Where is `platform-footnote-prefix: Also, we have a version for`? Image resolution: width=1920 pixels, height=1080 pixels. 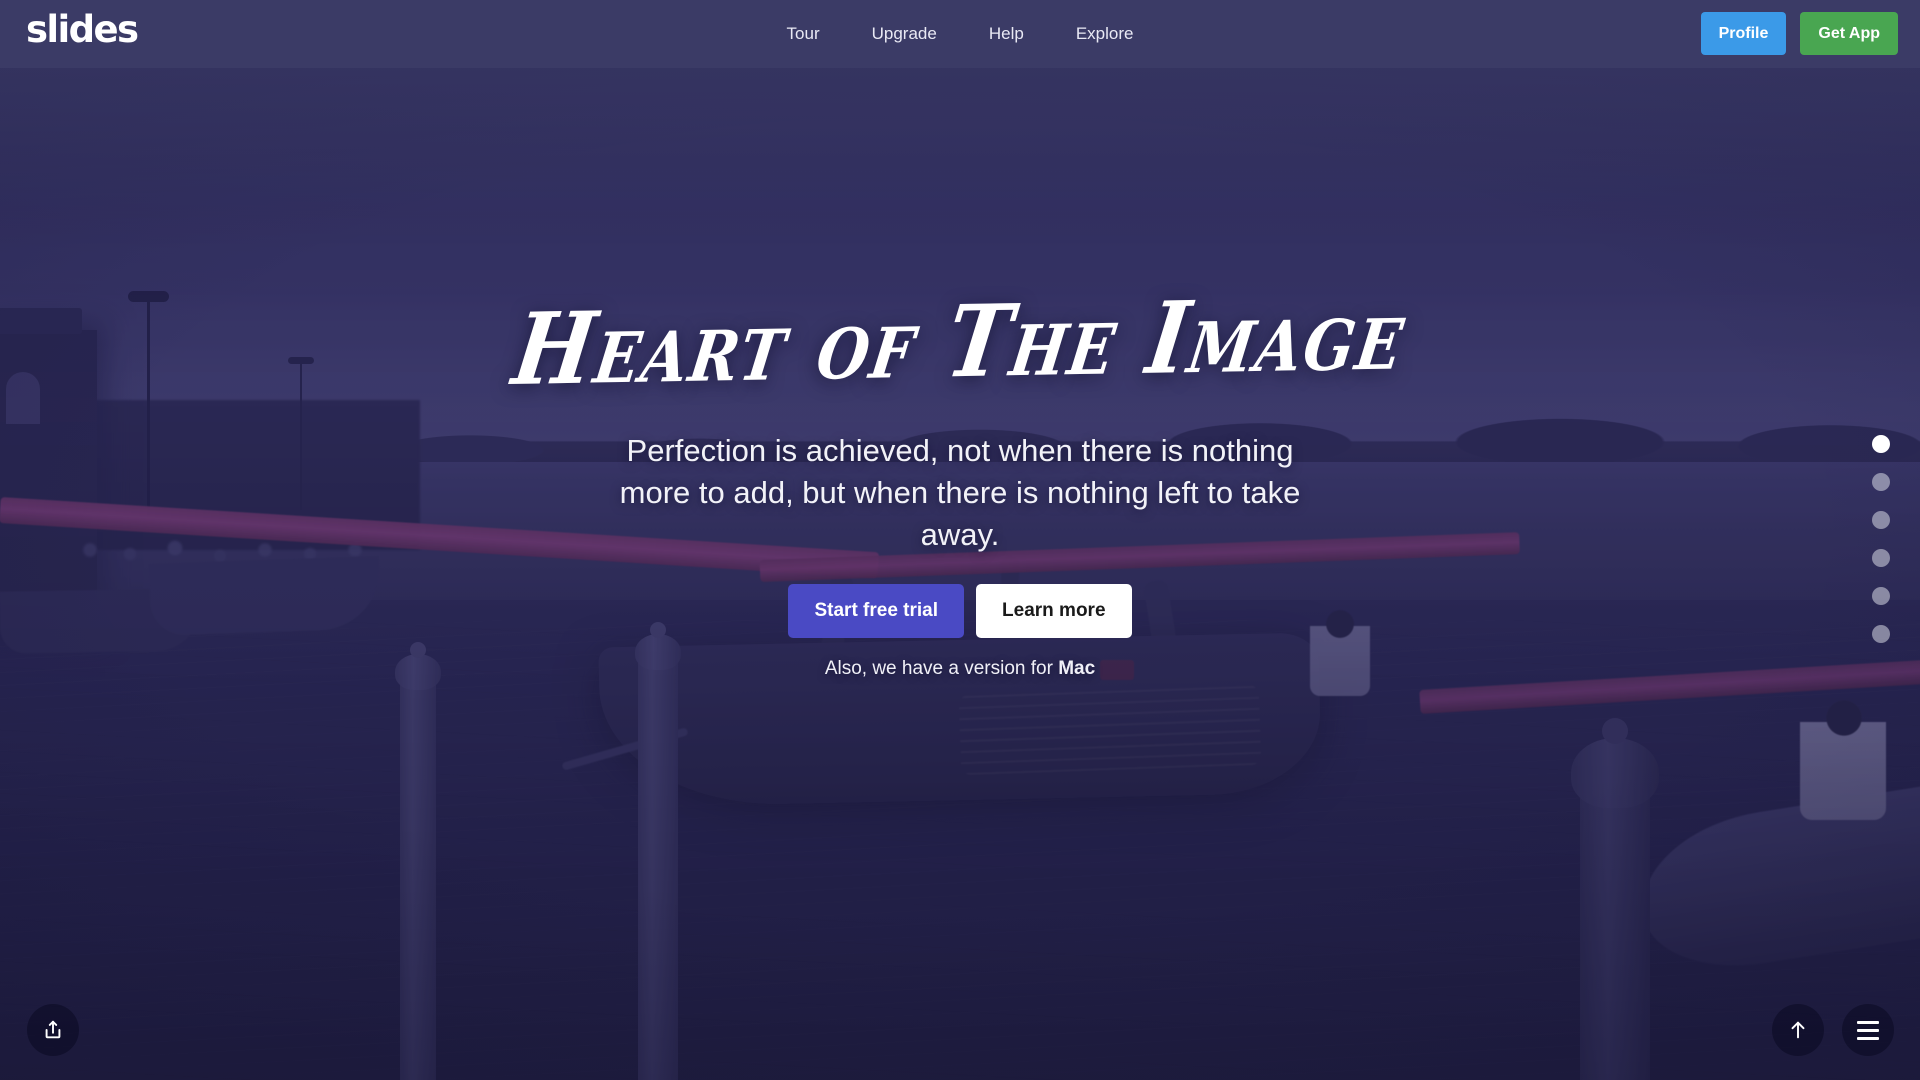 platform-footnote-prefix: Also, we have a version for is located at coordinates (941, 669).